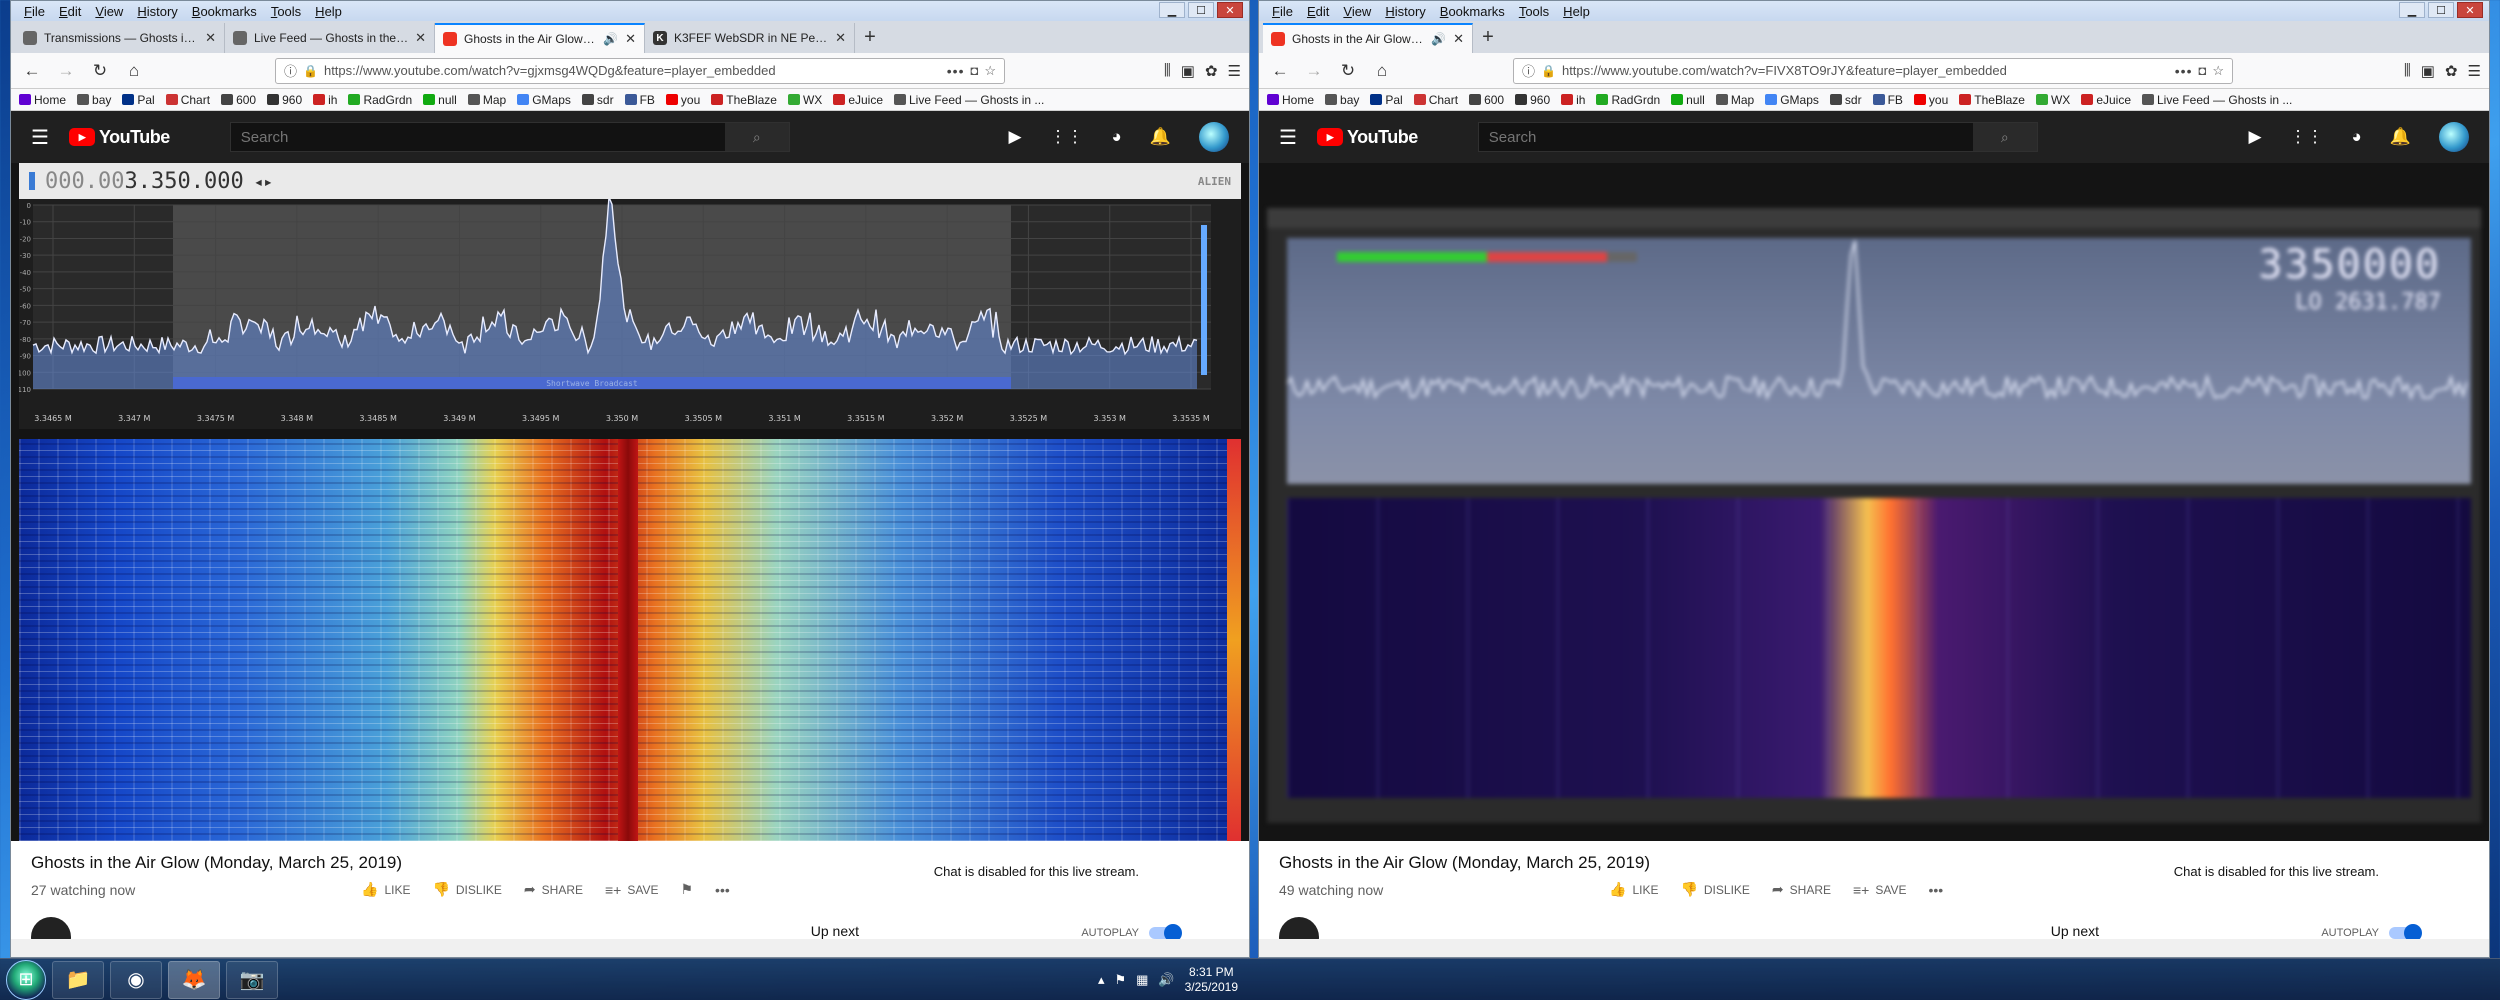 The width and height of the screenshot is (2500, 1000). What do you see at coordinates (686, 889) in the screenshot?
I see `report-button: ⚑` at bounding box center [686, 889].